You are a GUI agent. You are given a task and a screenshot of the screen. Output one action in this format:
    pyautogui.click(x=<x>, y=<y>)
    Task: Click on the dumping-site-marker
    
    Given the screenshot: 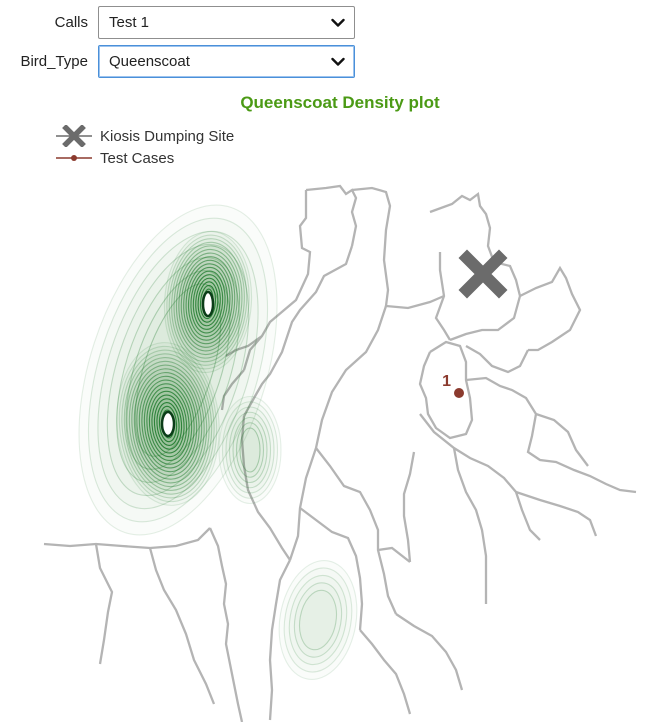 What is the action you would take?
    pyautogui.click(x=483, y=274)
    